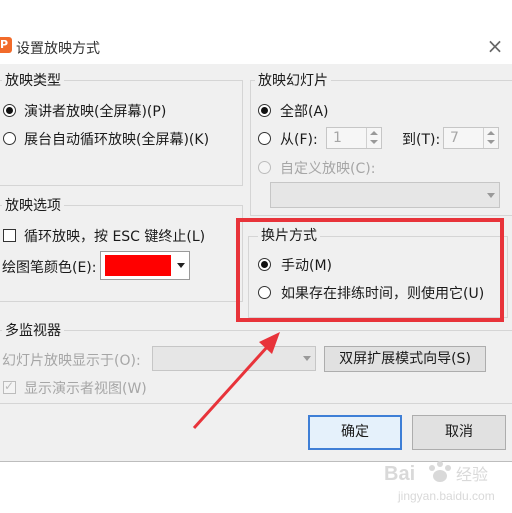  What do you see at coordinates (472, 474) in the screenshot?
I see `svg-text: 经验` at bounding box center [472, 474].